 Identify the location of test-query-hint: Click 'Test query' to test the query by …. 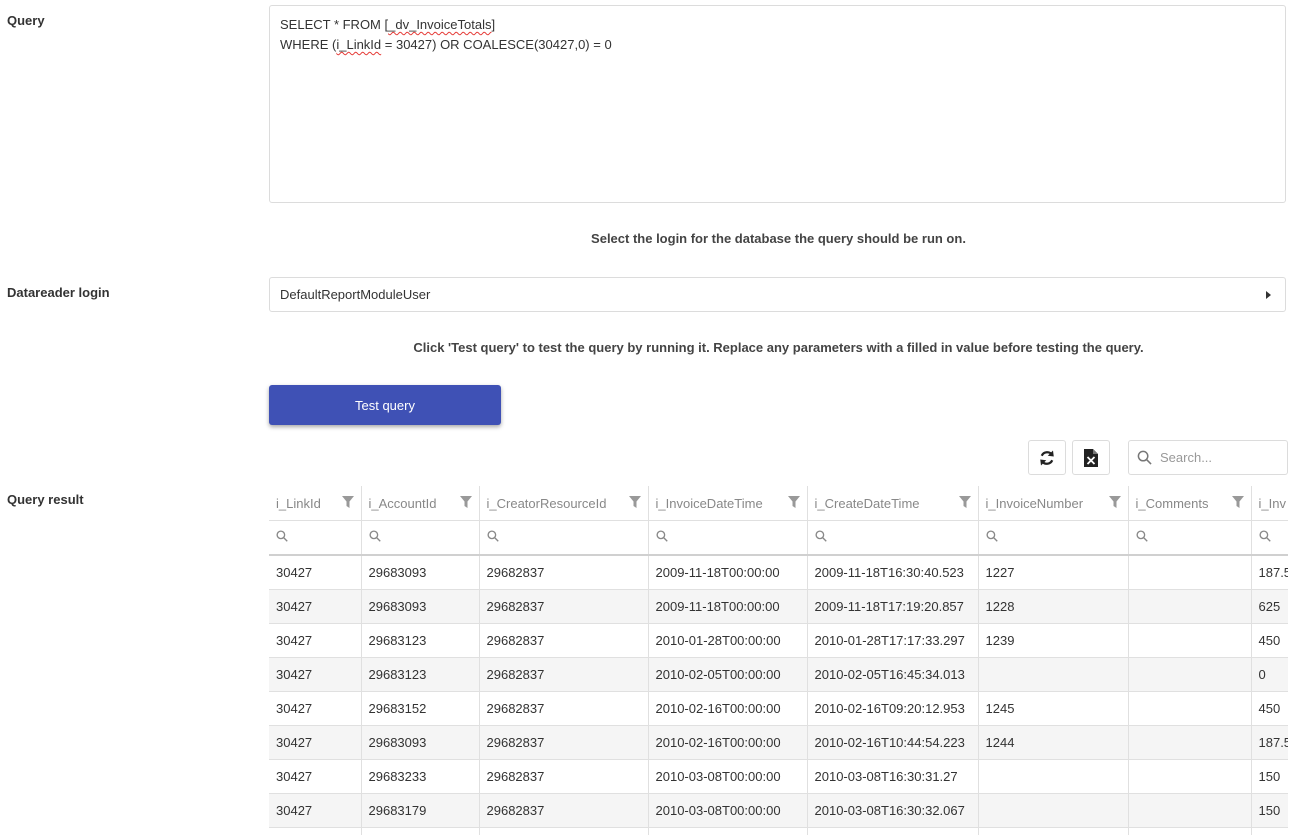
(778, 347).